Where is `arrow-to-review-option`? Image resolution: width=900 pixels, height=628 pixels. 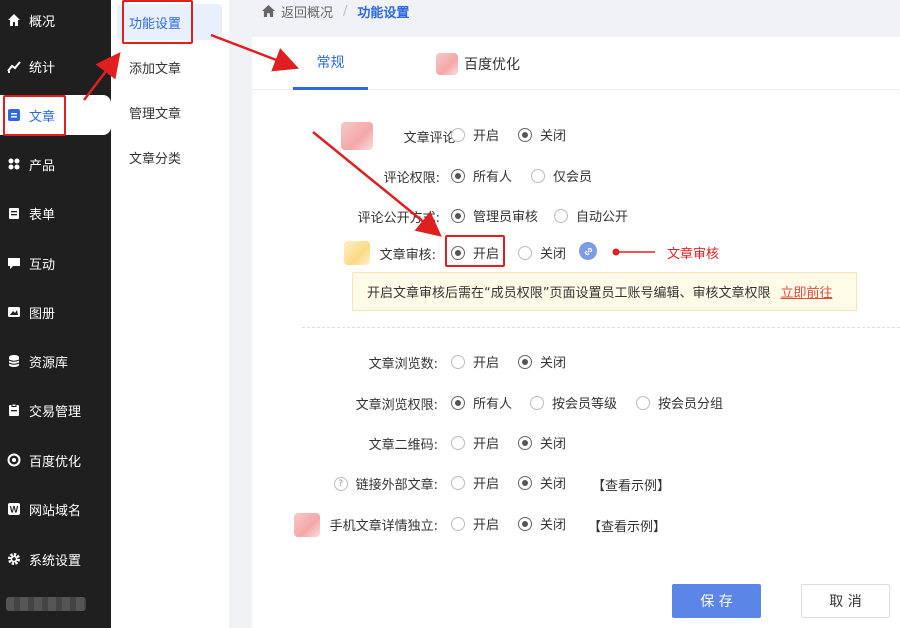 arrow-to-review-option is located at coordinates (377, 184).